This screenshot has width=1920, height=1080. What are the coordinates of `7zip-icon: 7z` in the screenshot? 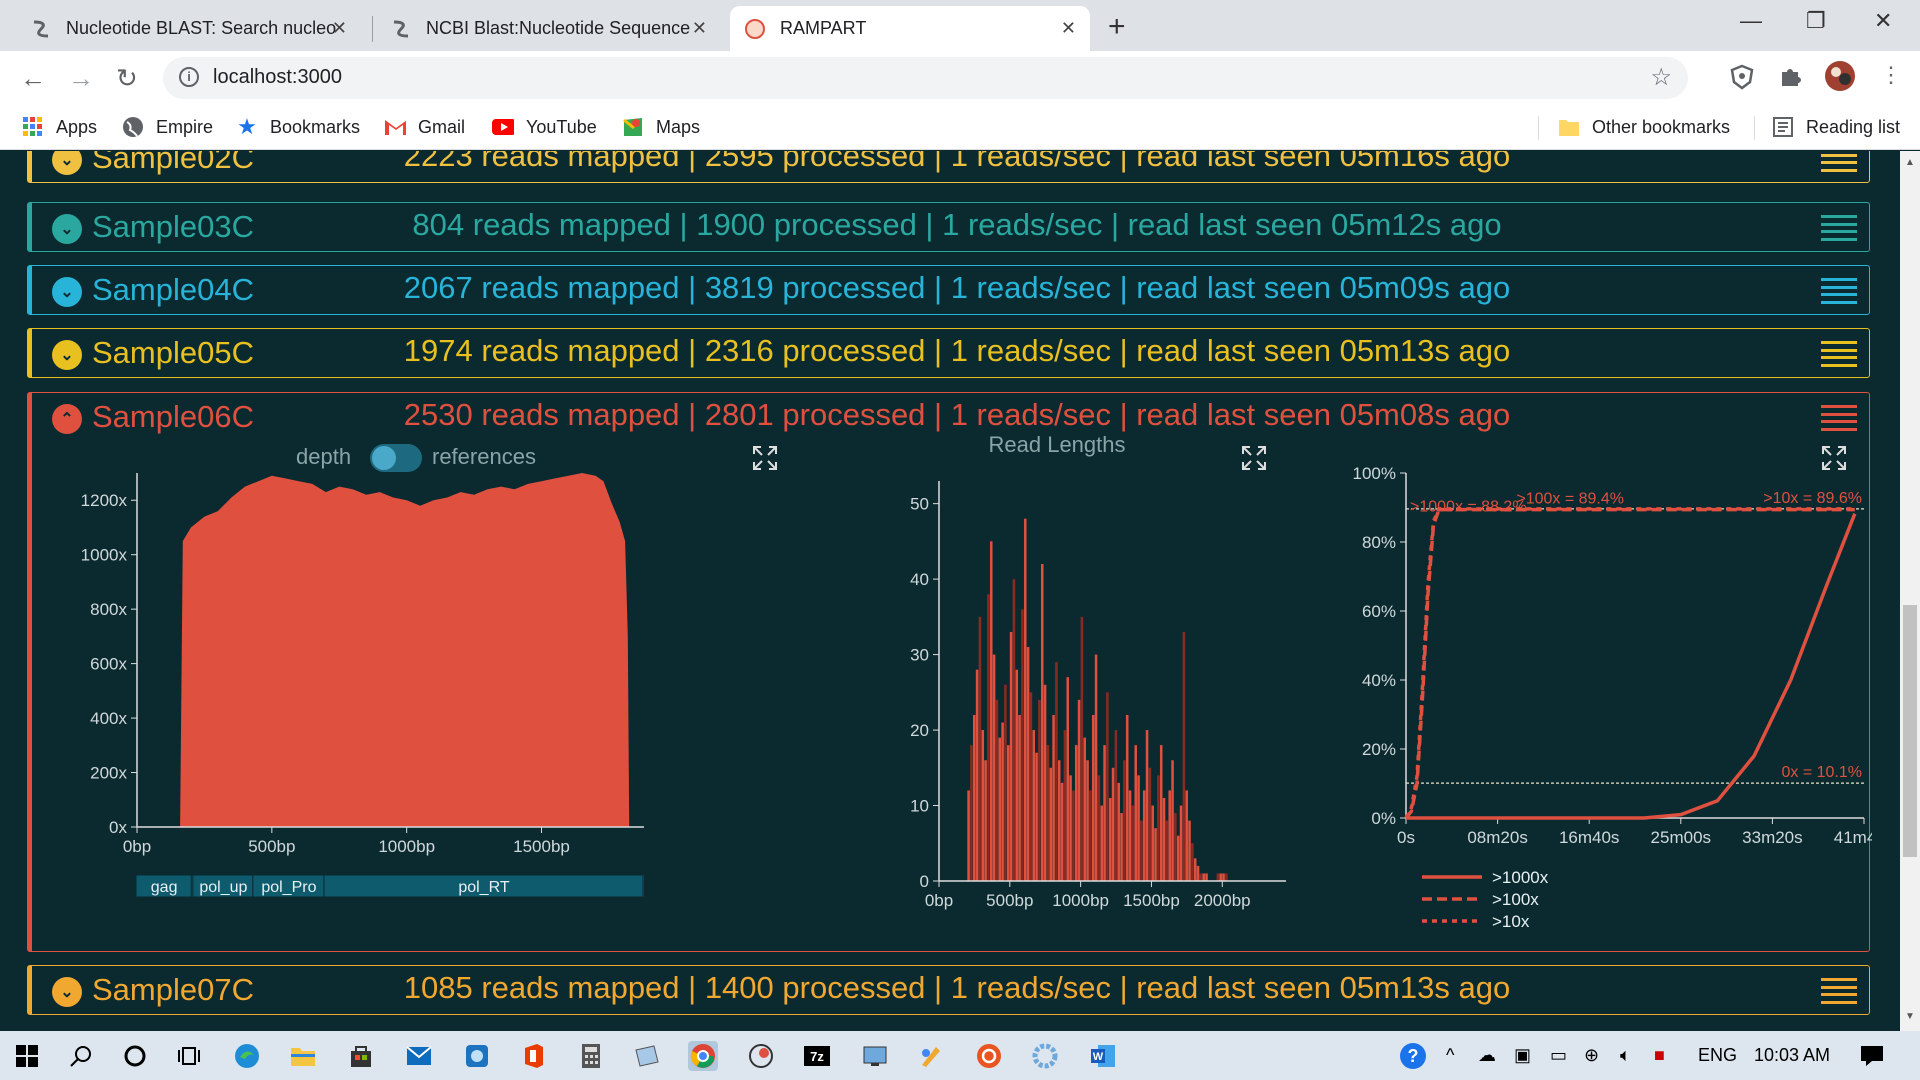 It's located at (817, 1056).